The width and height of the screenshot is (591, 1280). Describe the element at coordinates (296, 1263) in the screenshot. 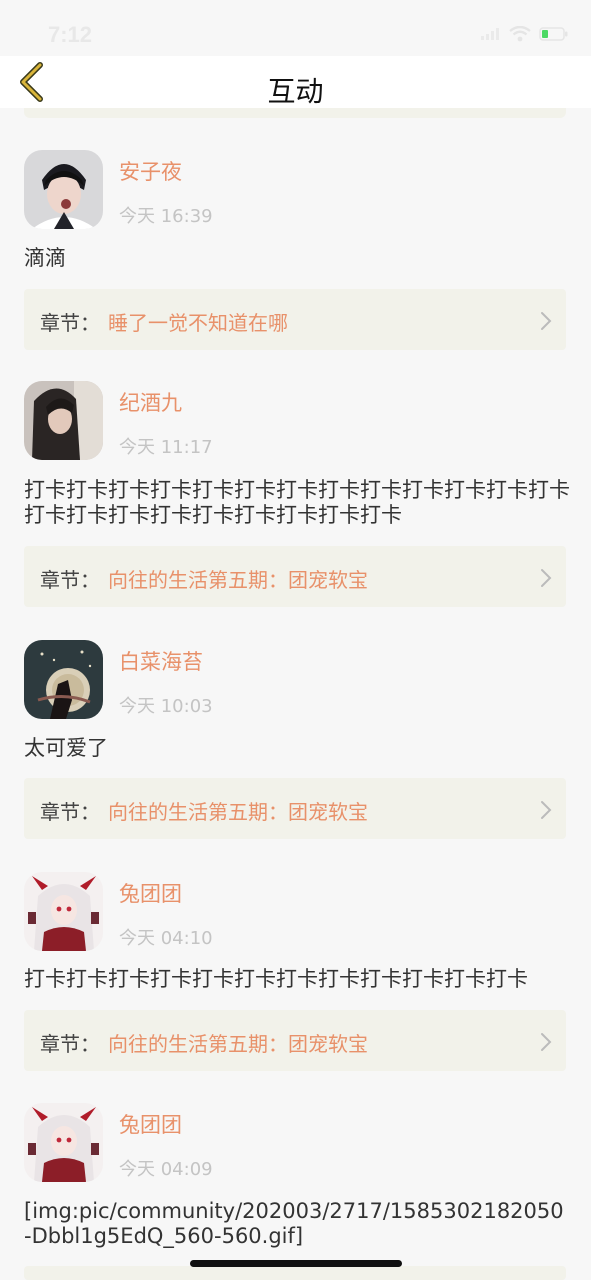

I see `home-indicator` at that location.